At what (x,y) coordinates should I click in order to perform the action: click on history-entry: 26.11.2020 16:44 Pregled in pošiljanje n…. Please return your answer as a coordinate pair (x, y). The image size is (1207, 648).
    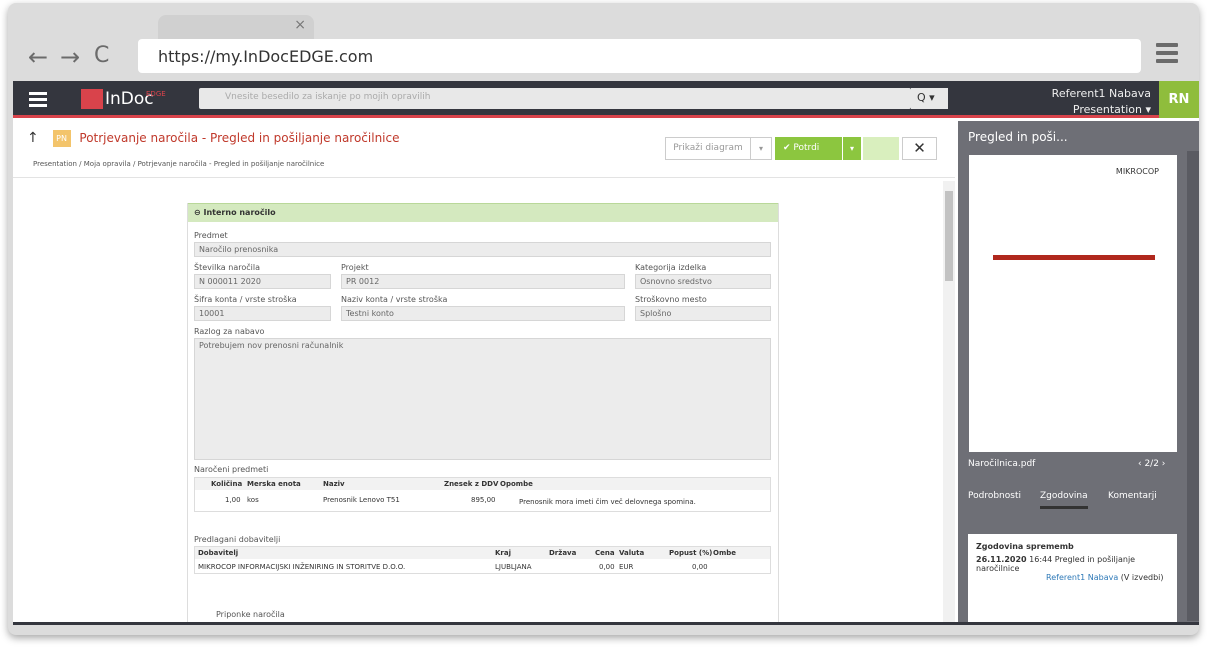
    Looking at the image, I should click on (1072, 564).